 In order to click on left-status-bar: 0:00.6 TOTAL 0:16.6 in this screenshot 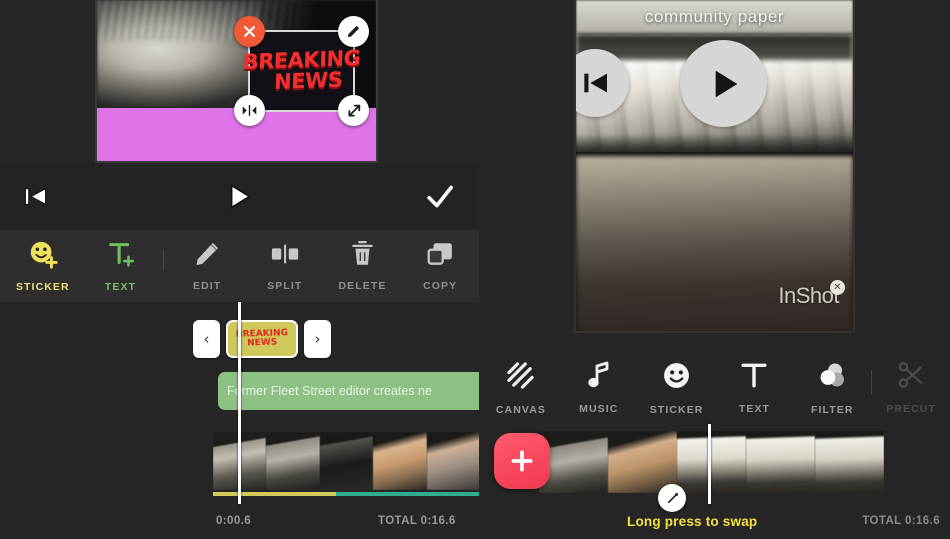, I will do `click(239, 521)`.